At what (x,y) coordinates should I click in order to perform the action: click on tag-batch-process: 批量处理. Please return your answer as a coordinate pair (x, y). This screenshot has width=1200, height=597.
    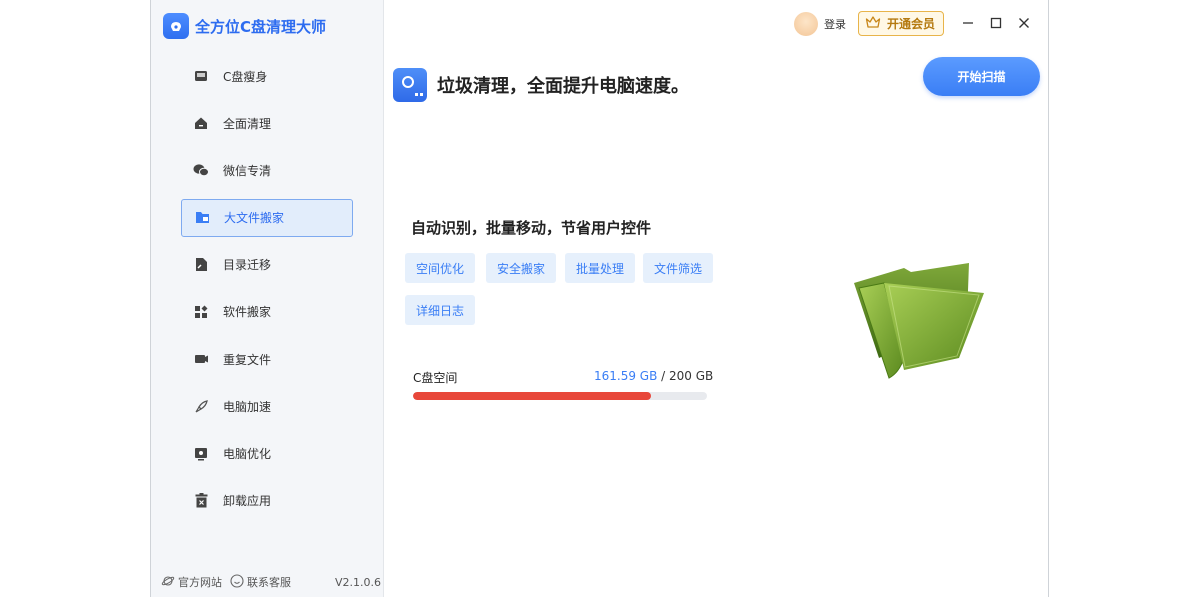
    Looking at the image, I should click on (600, 268).